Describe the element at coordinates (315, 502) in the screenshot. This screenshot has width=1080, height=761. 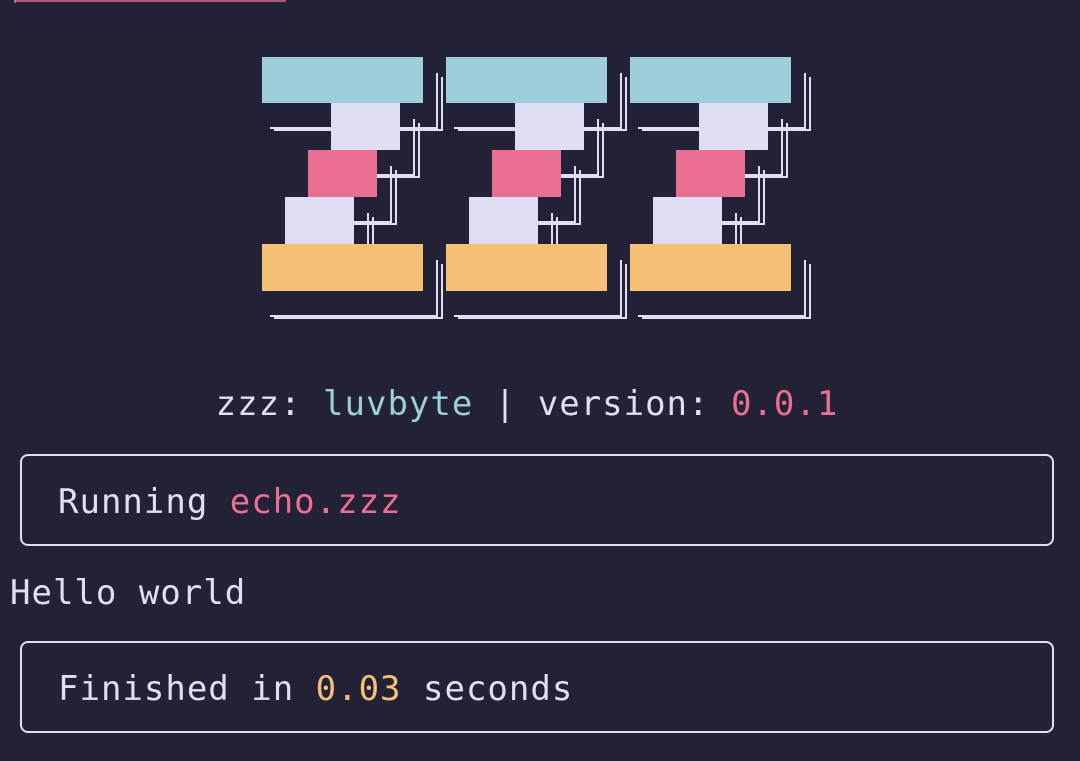
I see `running-file: echo.zzz` at that location.